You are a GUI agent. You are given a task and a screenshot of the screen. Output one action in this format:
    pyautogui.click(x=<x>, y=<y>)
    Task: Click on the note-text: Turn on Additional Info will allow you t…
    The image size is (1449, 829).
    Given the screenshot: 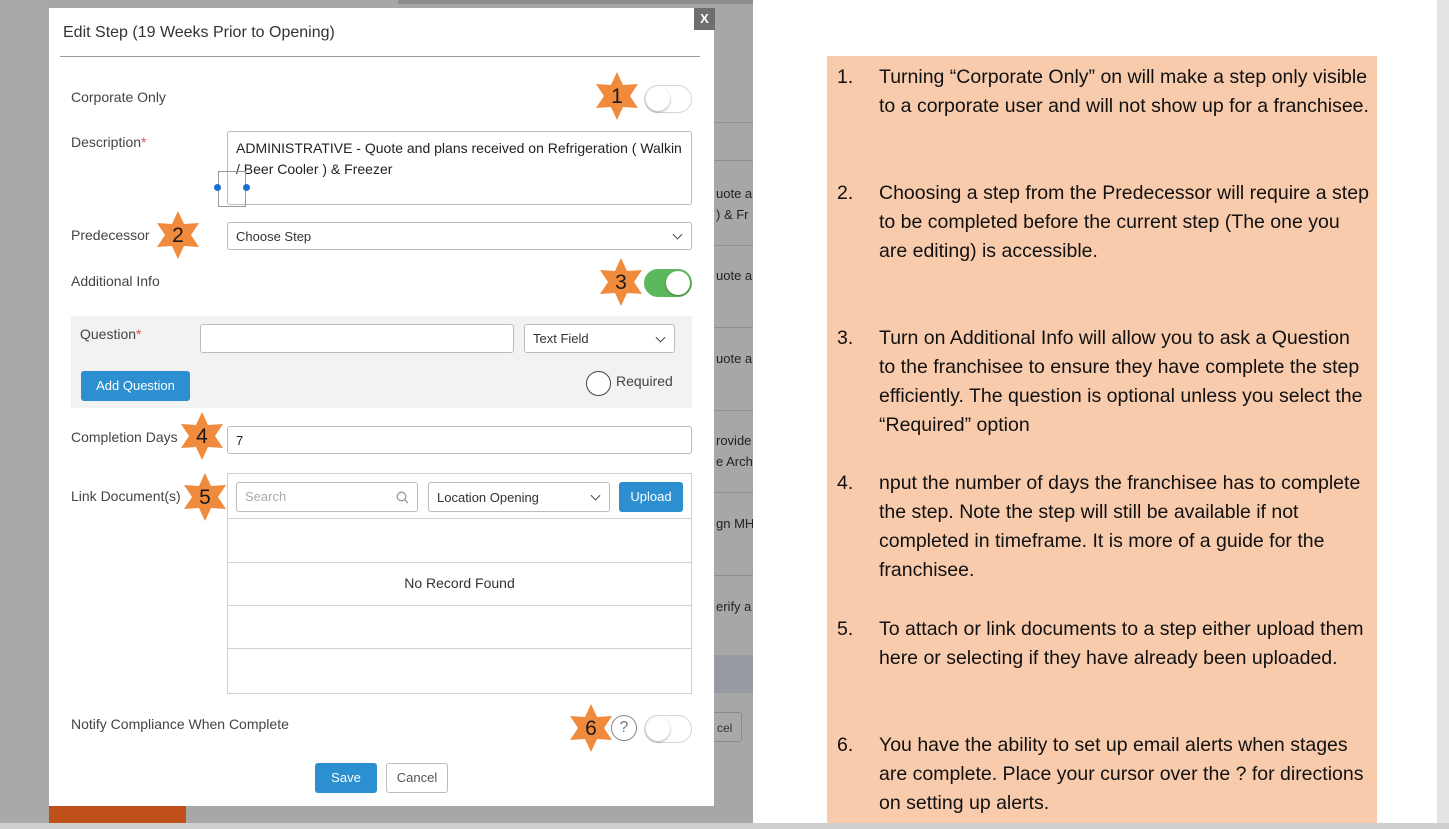 What is the action you would take?
    pyautogui.click(x=1121, y=381)
    